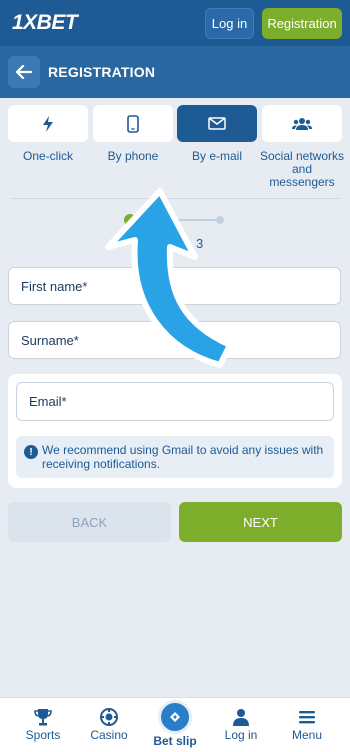 The width and height of the screenshot is (350, 752). I want to click on arrow-left-icon, so click(24, 72).